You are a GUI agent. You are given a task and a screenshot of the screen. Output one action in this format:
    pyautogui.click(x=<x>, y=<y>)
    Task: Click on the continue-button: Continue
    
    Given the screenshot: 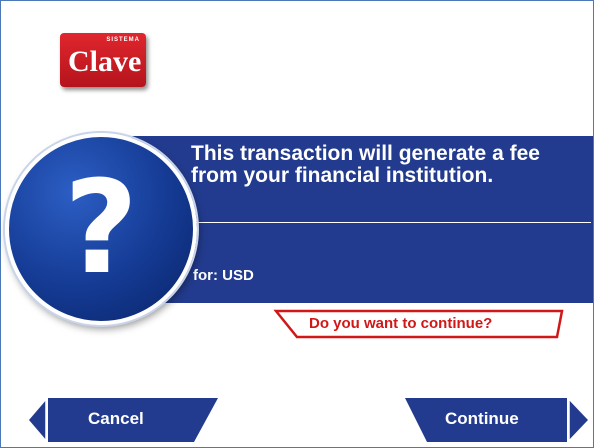 What is the action you would take?
    pyautogui.click(x=499, y=420)
    